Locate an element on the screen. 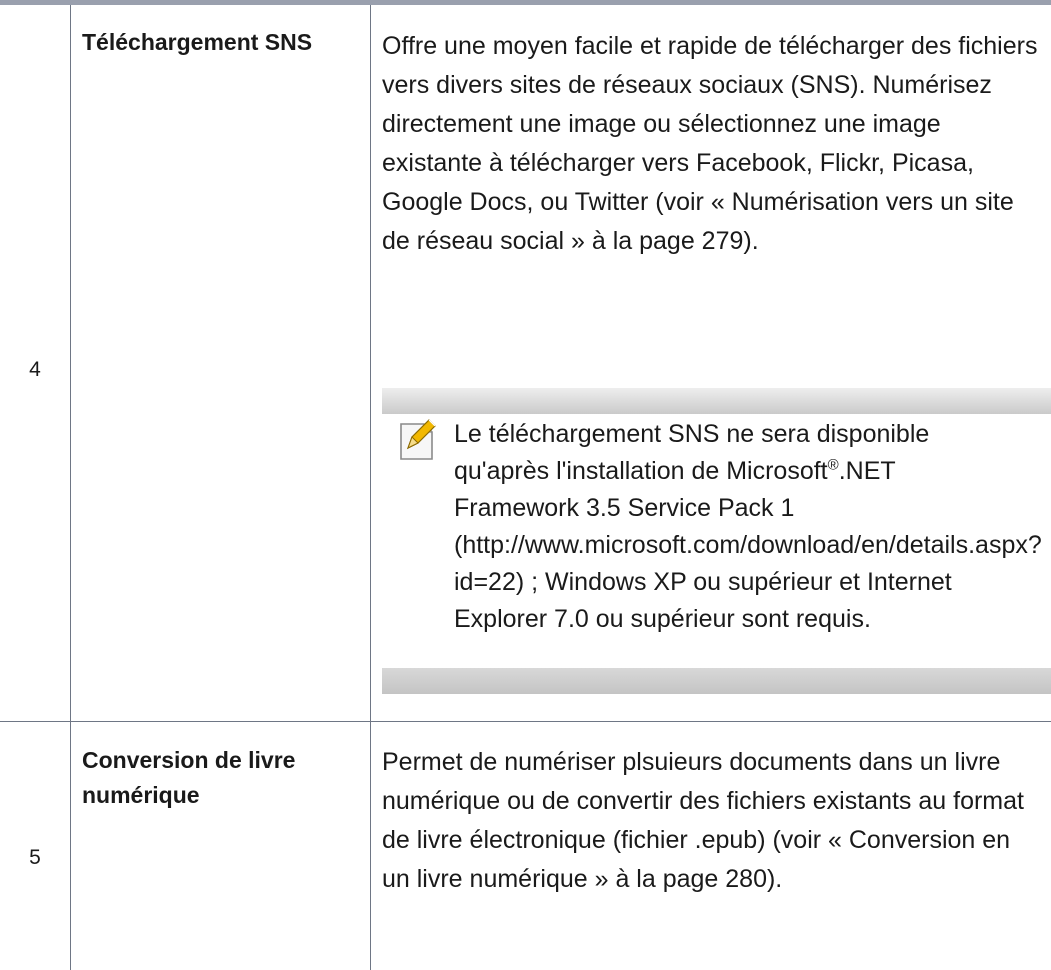  row-number: 5 is located at coordinates (35, 857).